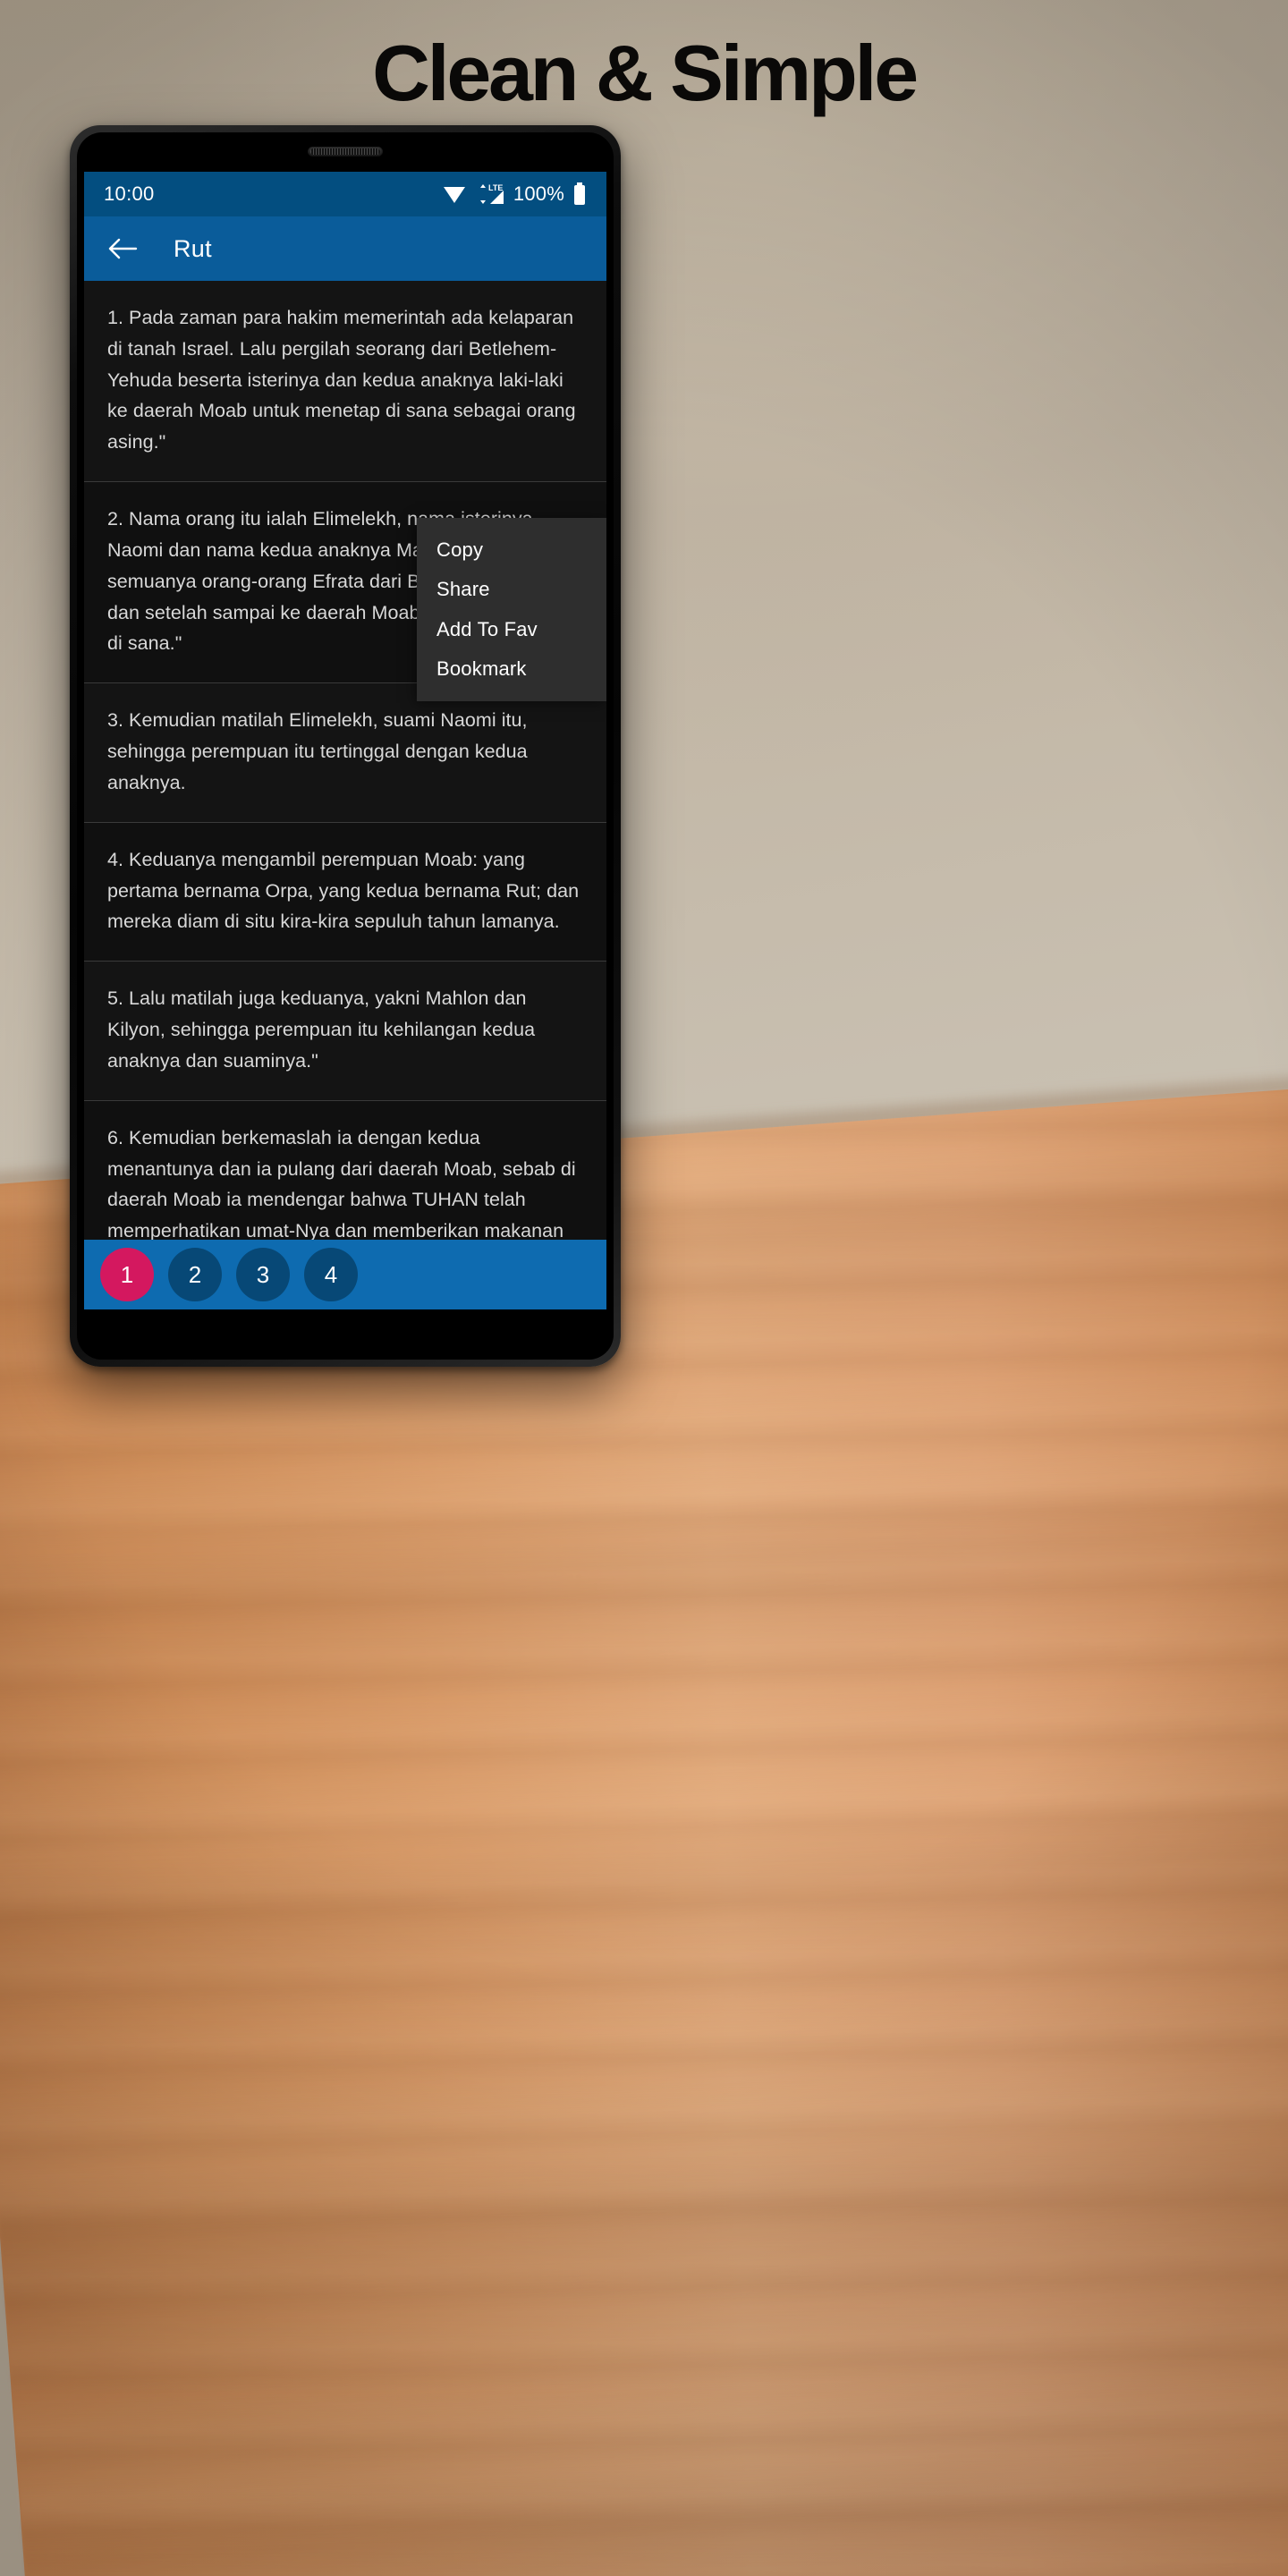 This screenshot has width=1288, height=2576. Describe the element at coordinates (511, 630) in the screenshot. I see `context-menu-item-add-to-fav: Add To Fav` at that location.